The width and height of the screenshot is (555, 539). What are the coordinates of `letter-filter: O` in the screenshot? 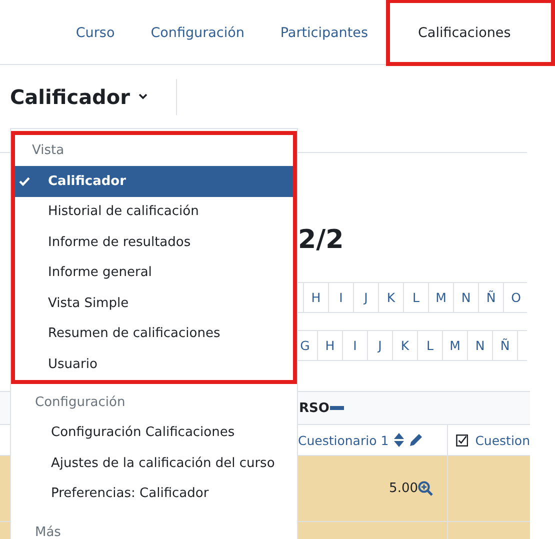 It's located at (515, 297).